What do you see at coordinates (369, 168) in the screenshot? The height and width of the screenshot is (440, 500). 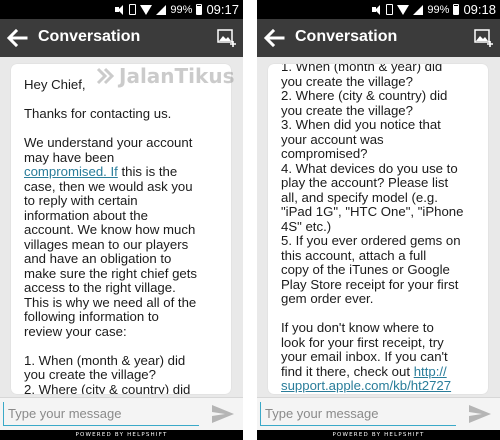 I see `message-line: 4. What devices do you use to` at bounding box center [369, 168].